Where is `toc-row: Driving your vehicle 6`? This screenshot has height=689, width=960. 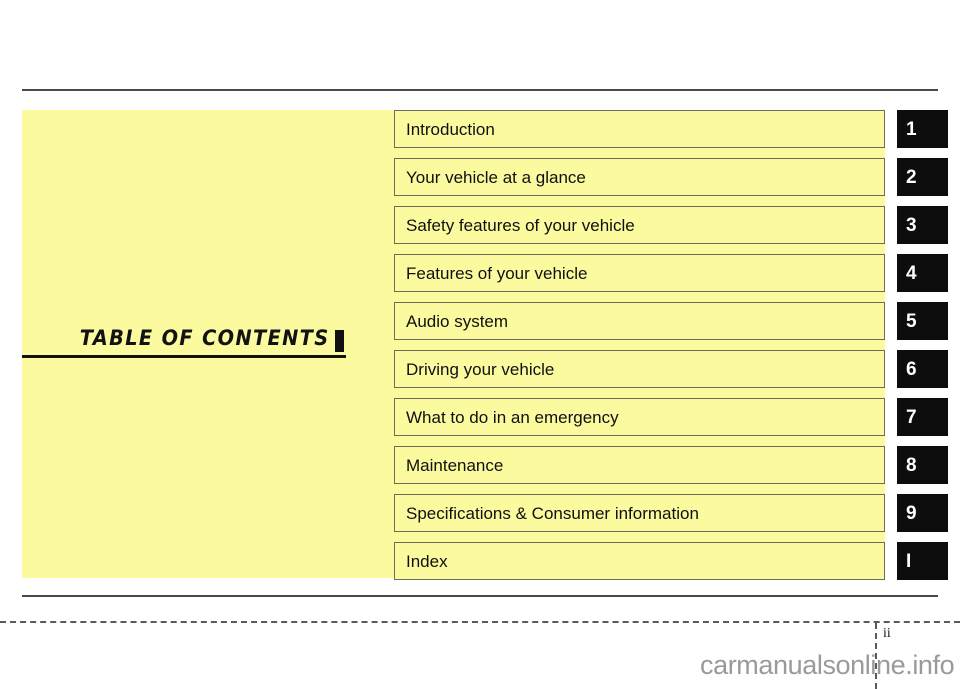
toc-row: Driving your vehicle 6 is located at coordinates (671, 369).